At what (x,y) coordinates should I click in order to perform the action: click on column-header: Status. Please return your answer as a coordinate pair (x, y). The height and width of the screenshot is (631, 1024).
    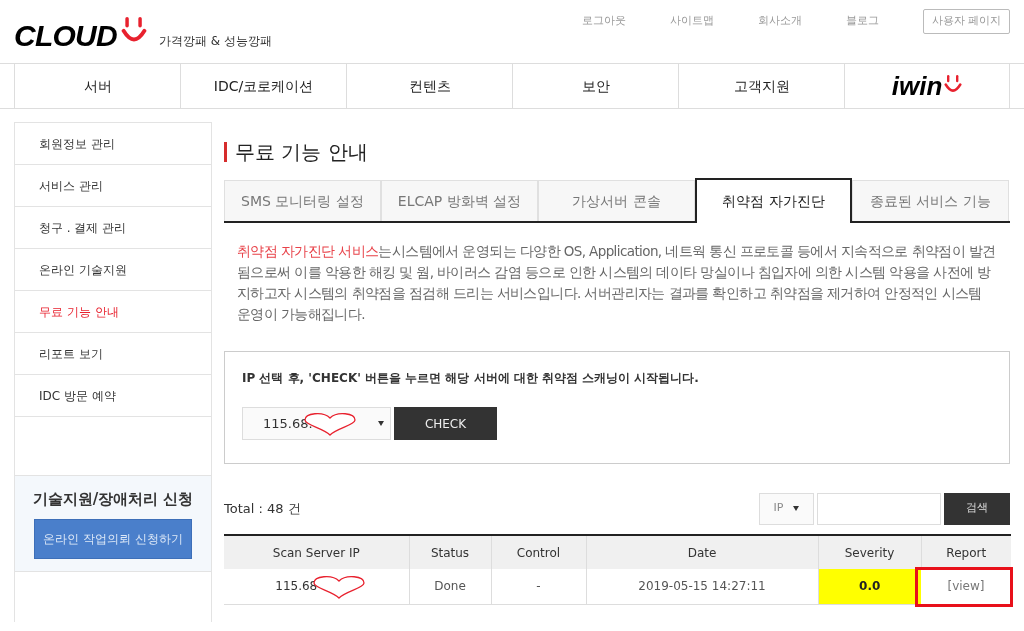
    Looking at the image, I should click on (450, 552).